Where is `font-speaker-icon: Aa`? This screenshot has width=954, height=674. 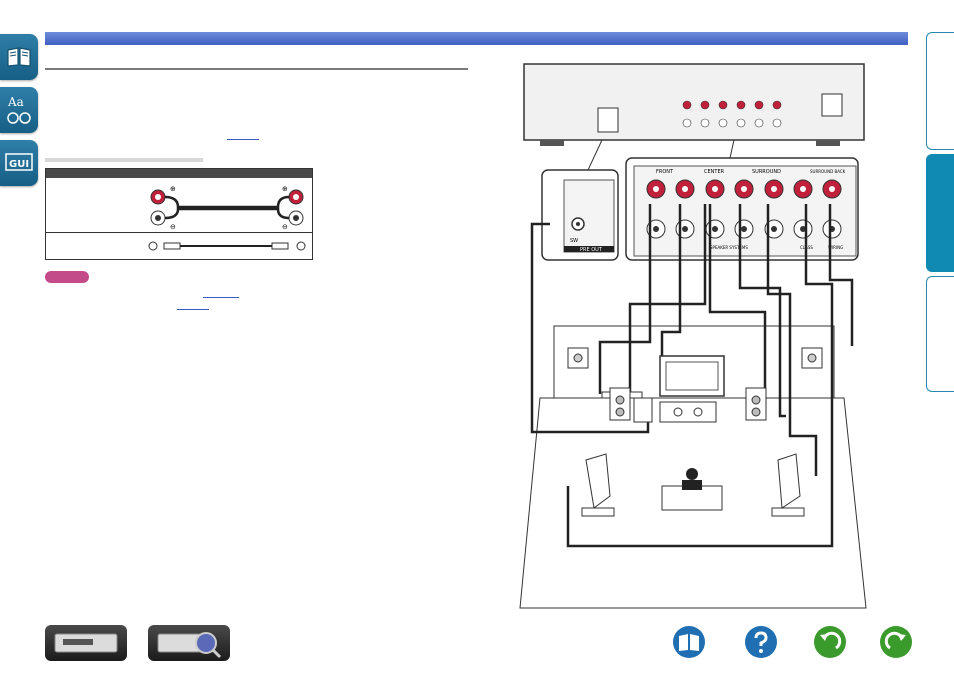
font-speaker-icon: Aa is located at coordinates (19, 109).